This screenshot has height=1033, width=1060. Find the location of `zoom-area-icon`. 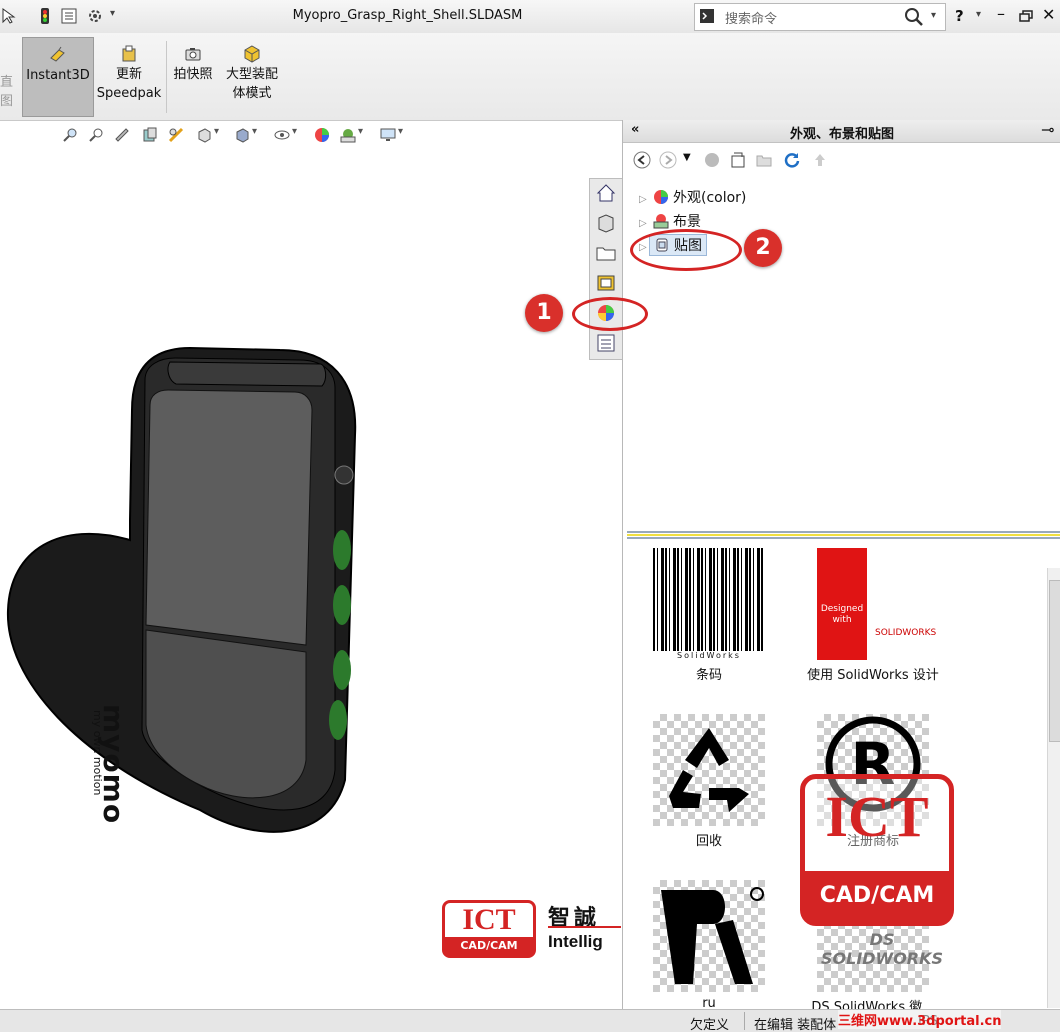

zoom-area-icon is located at coordinates (96, 135).